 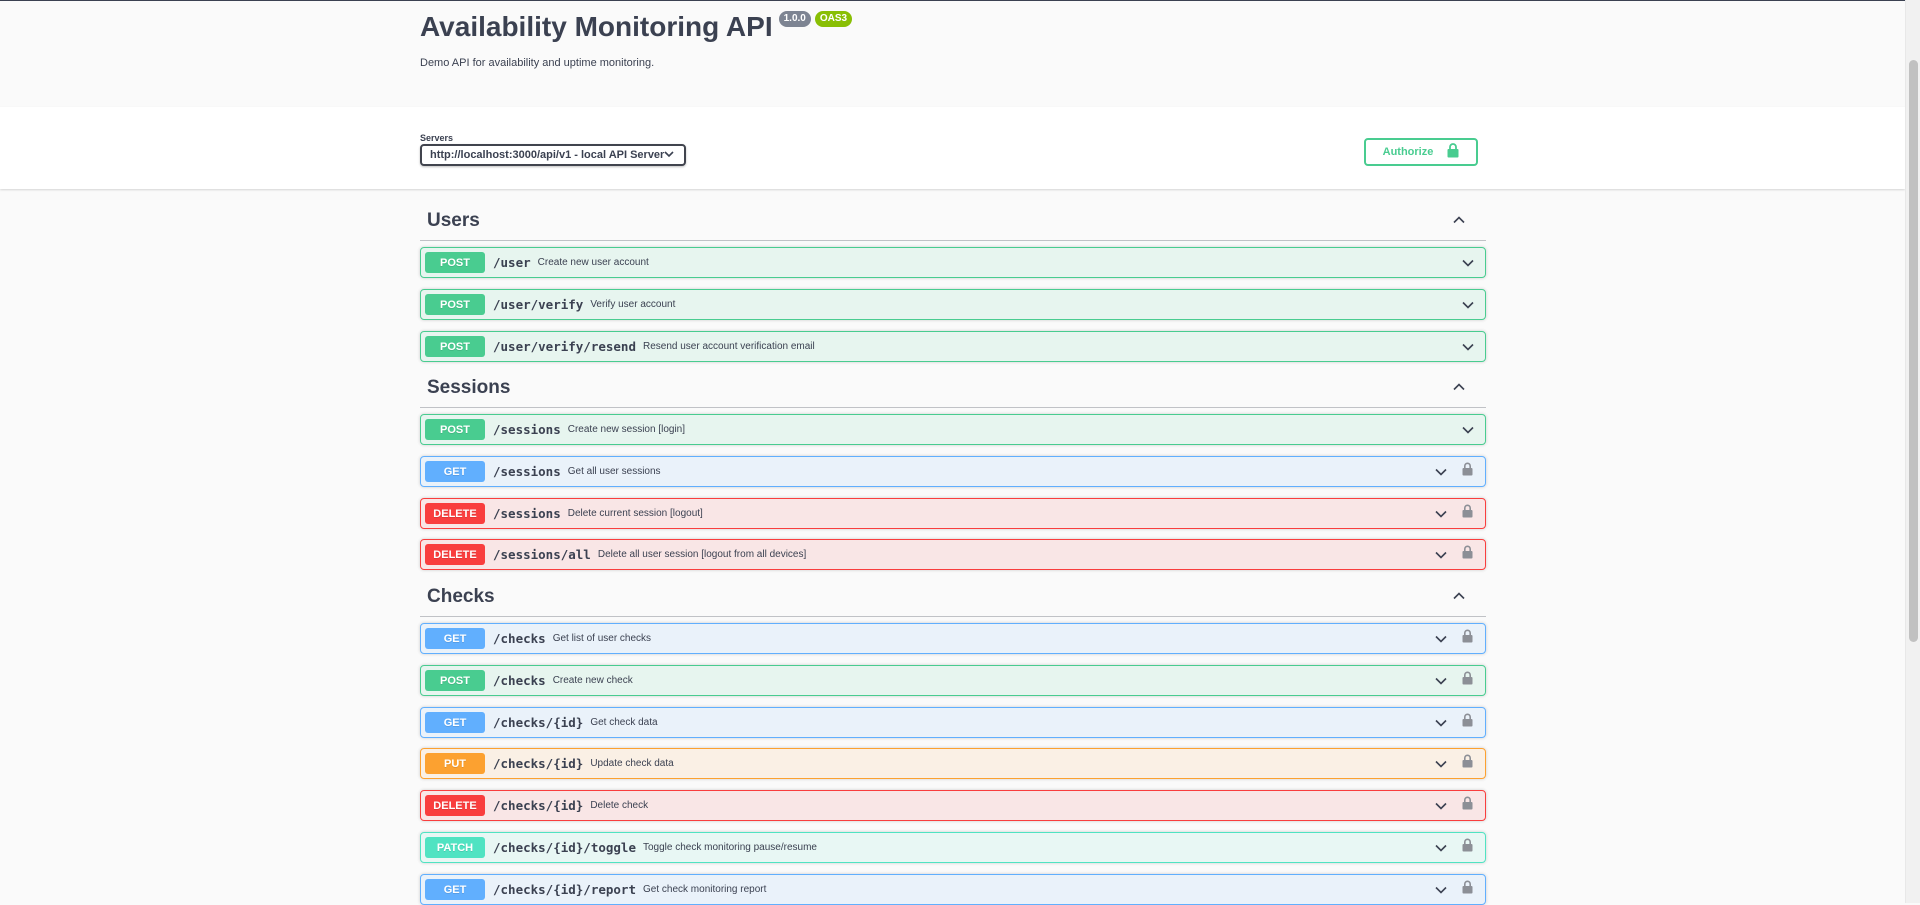 What do you see at coordinates (624, 722) in the screenshot?
I see `operation-summary: Get check data` at bounding box center [624, 722].